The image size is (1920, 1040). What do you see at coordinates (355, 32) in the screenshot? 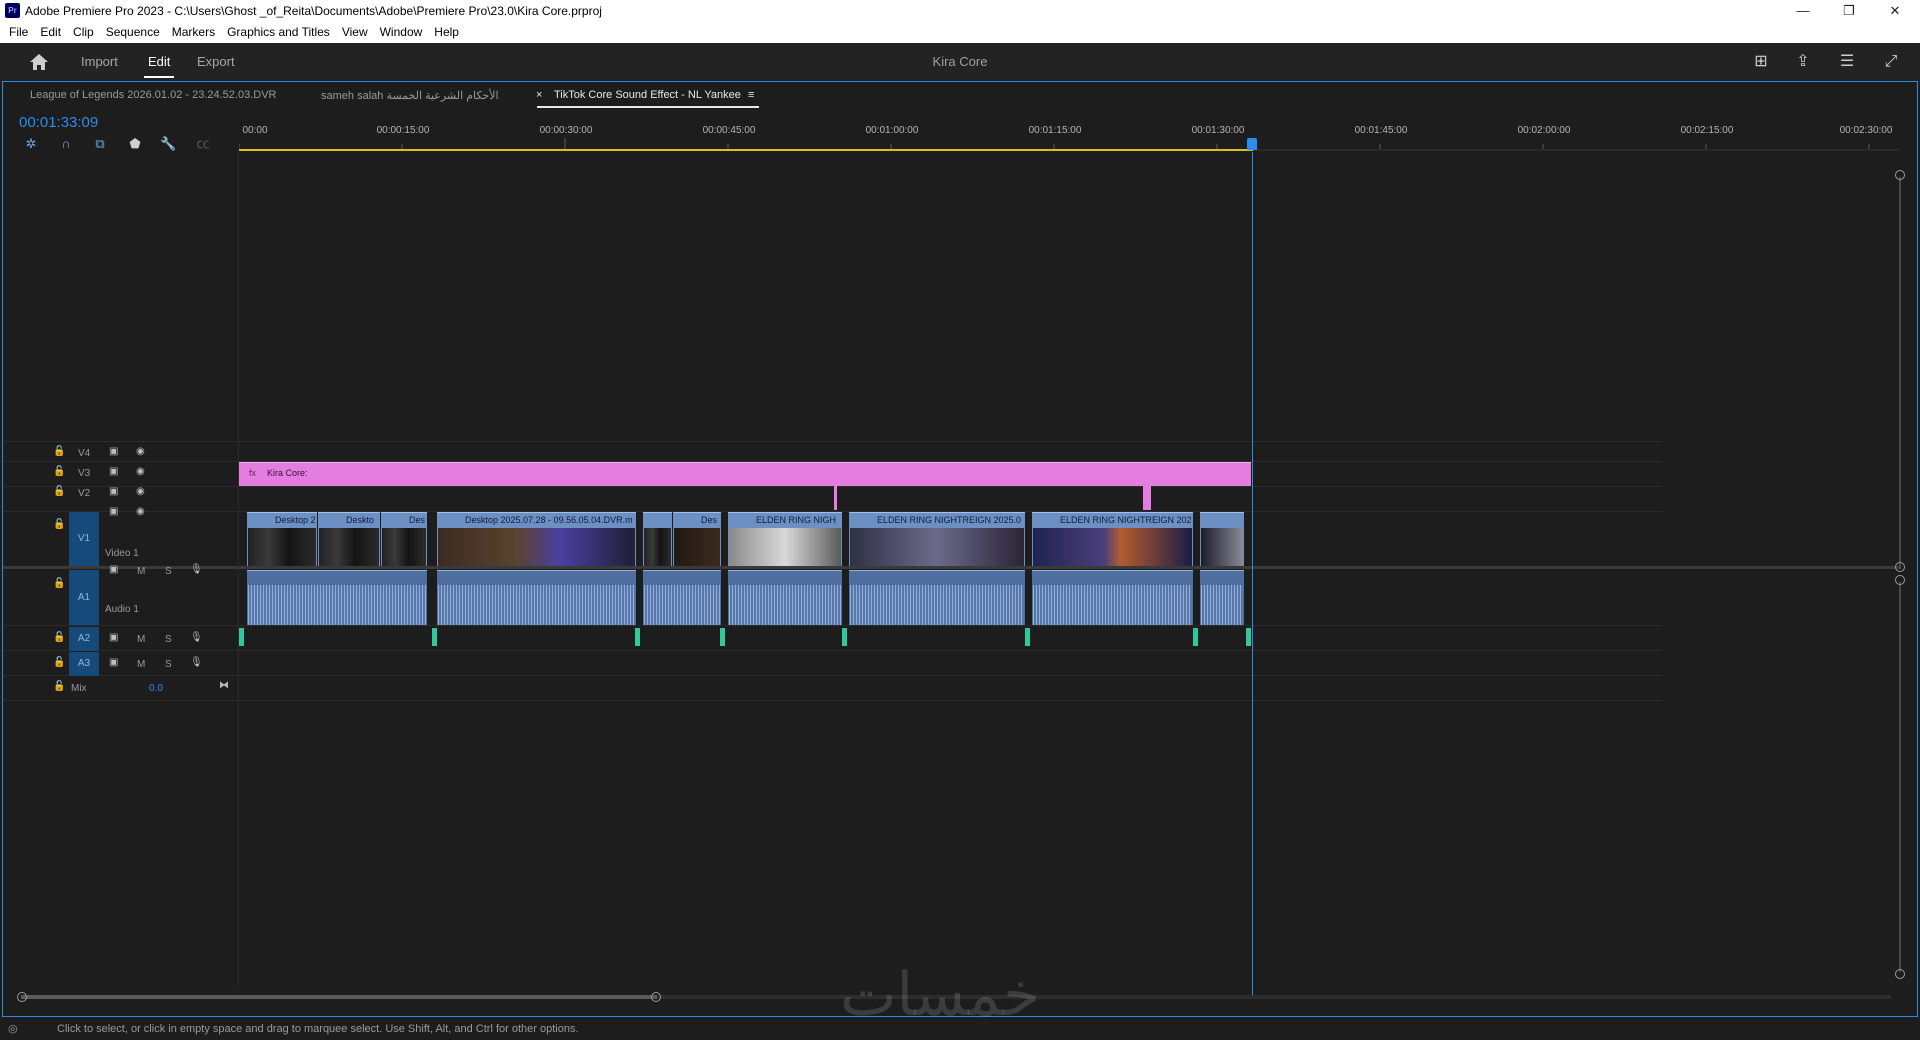
I see `menu-view: View` at bounding box center [355, 32].